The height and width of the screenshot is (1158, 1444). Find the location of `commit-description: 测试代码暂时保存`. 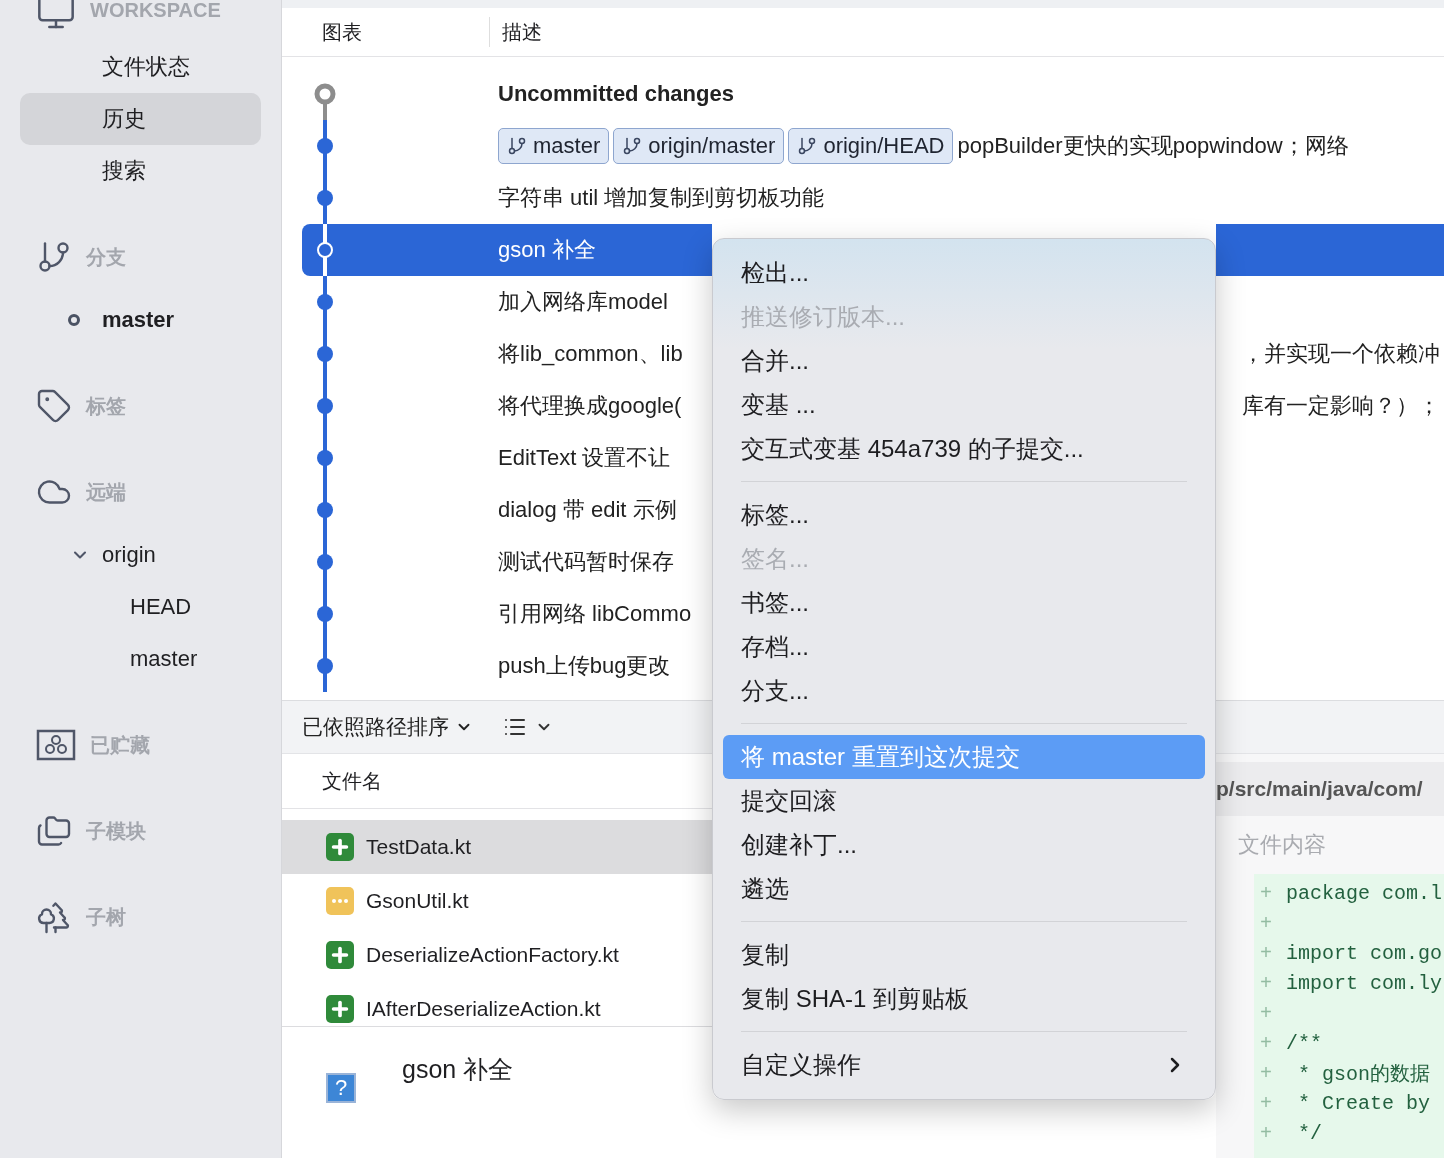

commit-description: 测试代码暂时保存 is located at coordinates (586, 562).